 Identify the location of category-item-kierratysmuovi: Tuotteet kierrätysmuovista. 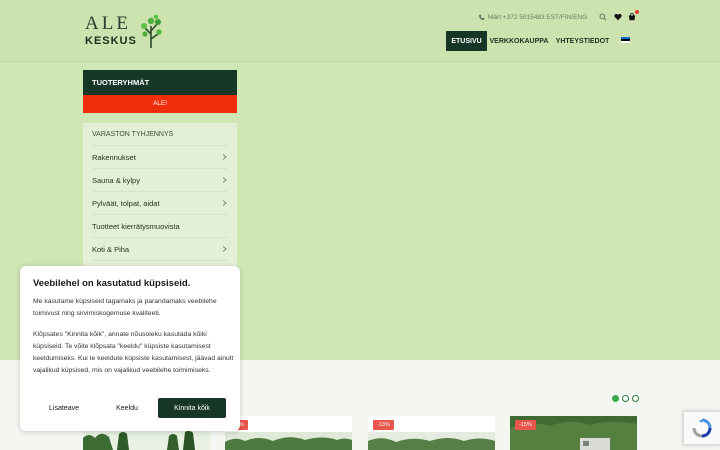
(160, 226).